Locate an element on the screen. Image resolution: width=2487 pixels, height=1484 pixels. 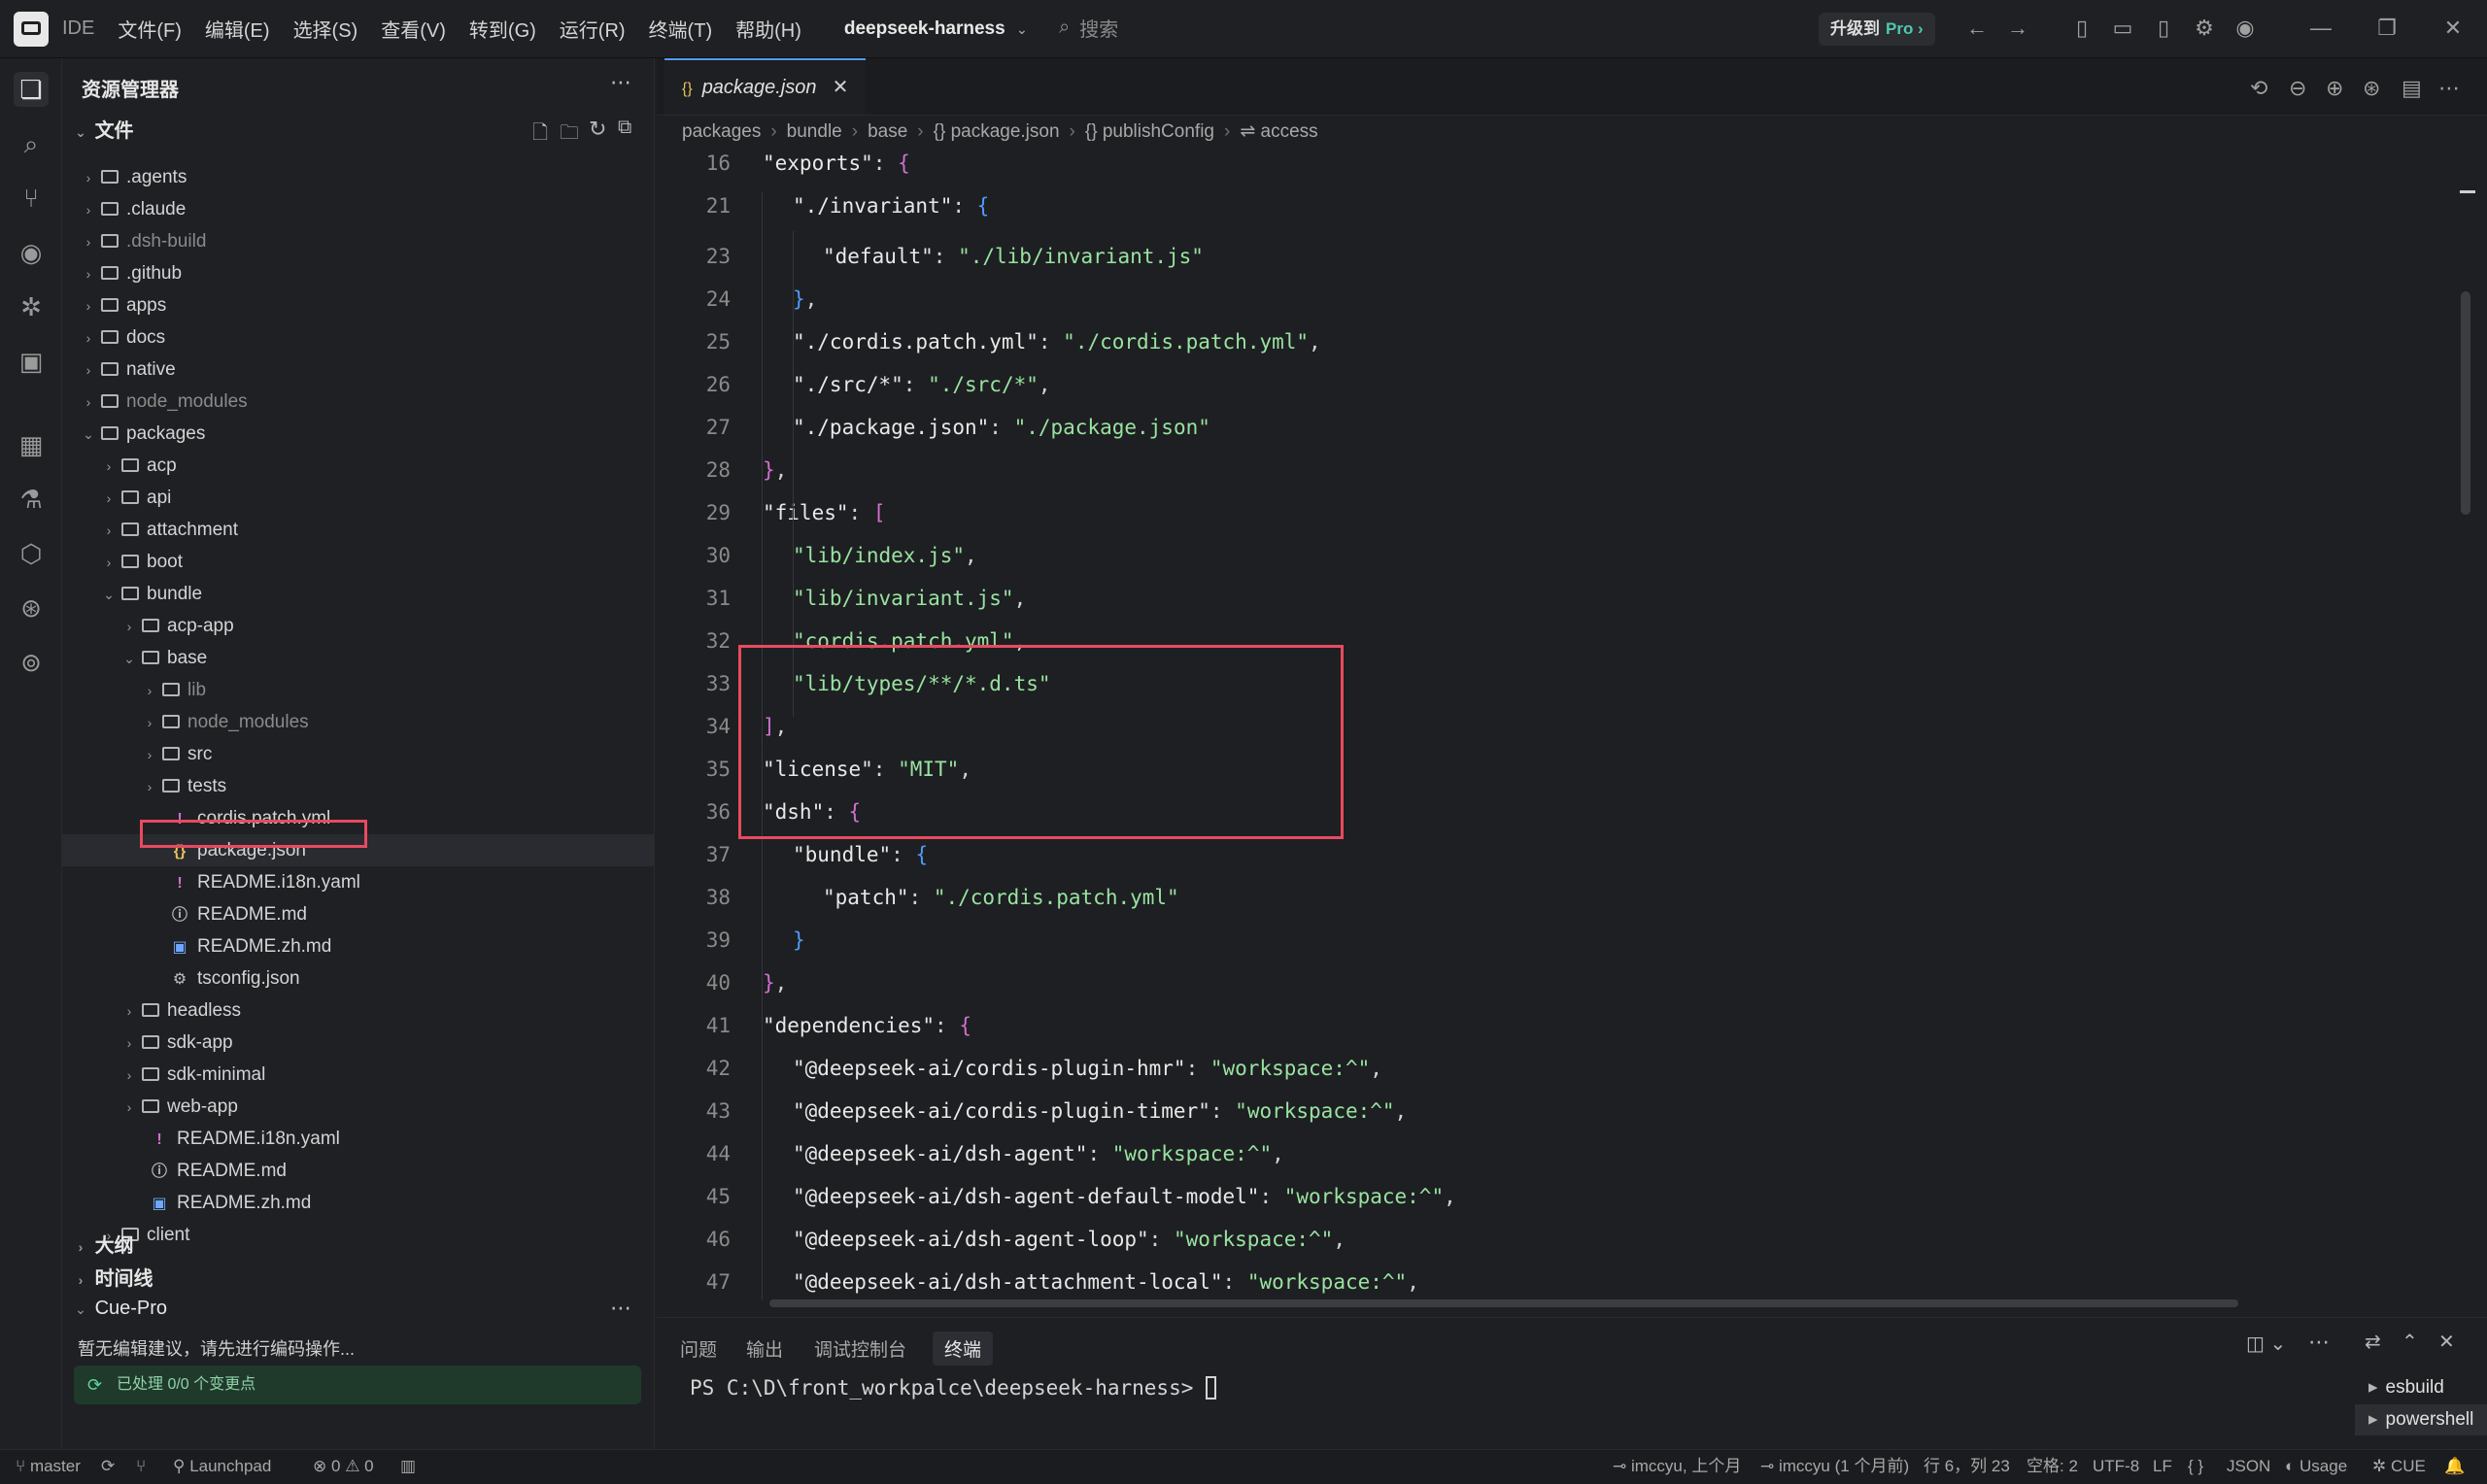
files-section-header: ⌄ 文件 is located at coordinates (102, 129).